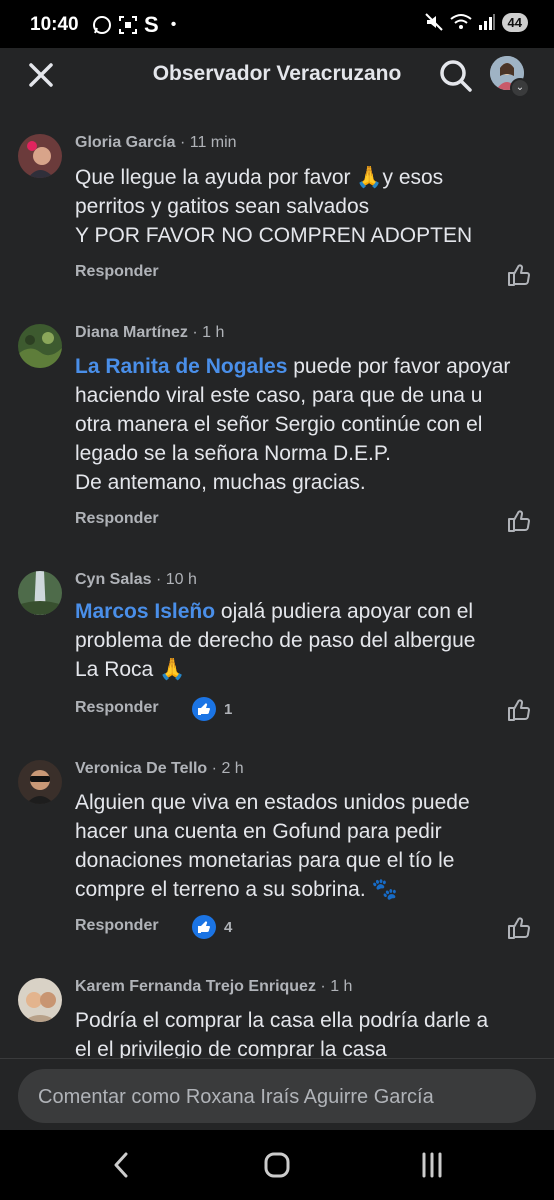  I want to click on reaction-summary: 4, so click(212, 927).